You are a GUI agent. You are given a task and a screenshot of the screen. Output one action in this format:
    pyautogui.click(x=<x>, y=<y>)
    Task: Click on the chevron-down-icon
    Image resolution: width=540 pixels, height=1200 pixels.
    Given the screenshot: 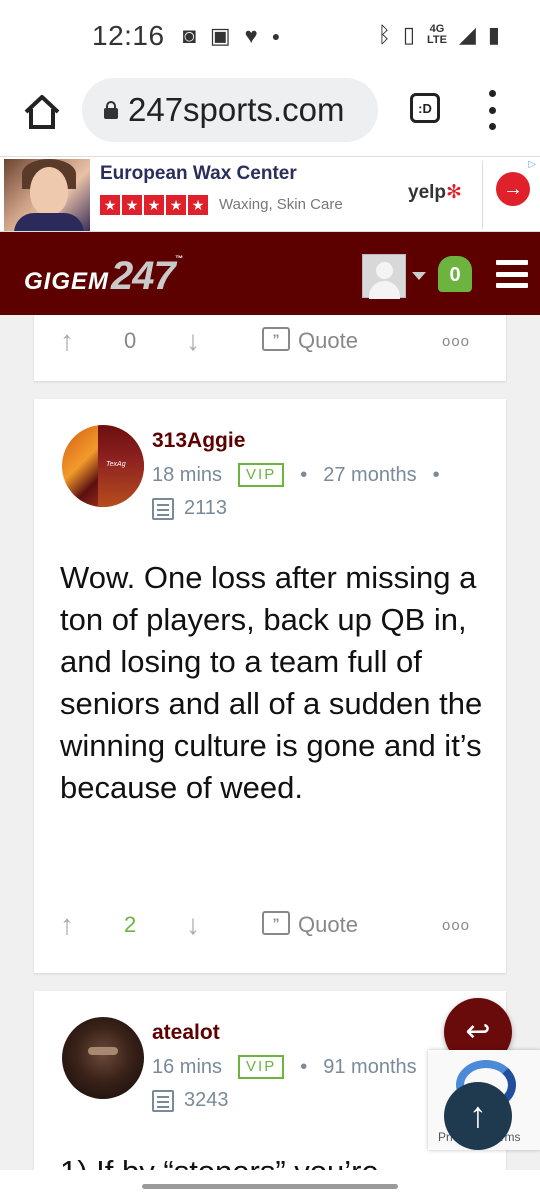 What is the action you would take?
    pyautogui.click(x=419, y=276)
    